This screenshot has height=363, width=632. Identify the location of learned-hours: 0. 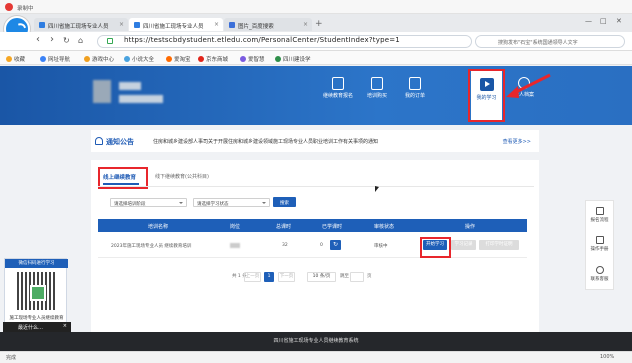
(321, 245).